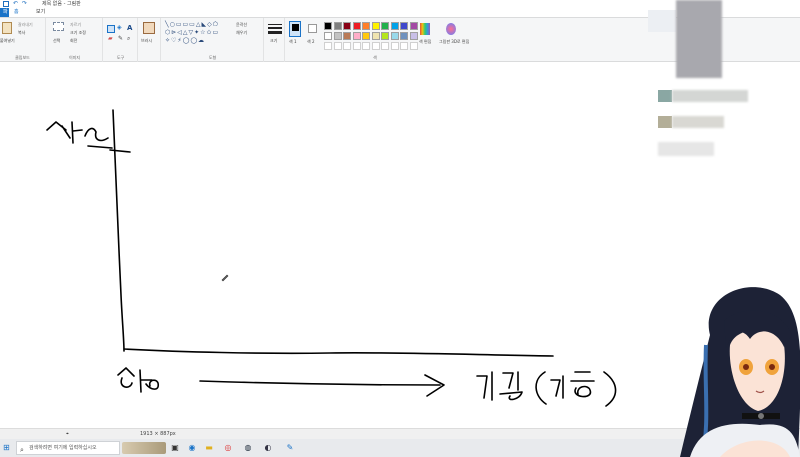 This screenshot has width=800, height=457. What do you see at coordinates (320, 383) in the screenshot?
I see `arrow-shaft` at bounding box center [320, 383].